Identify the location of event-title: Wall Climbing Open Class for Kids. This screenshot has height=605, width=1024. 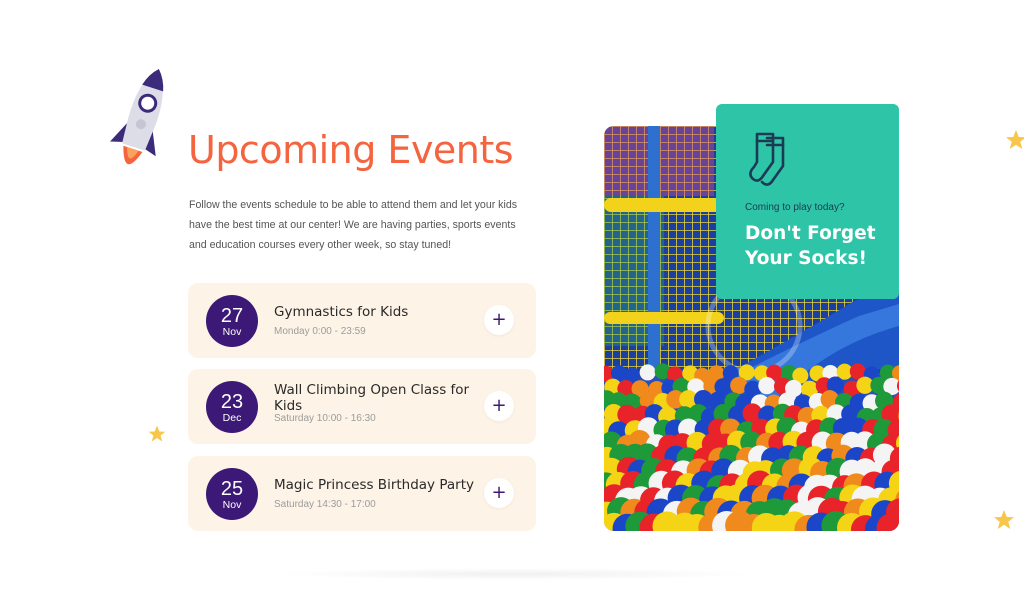
(374, 398).